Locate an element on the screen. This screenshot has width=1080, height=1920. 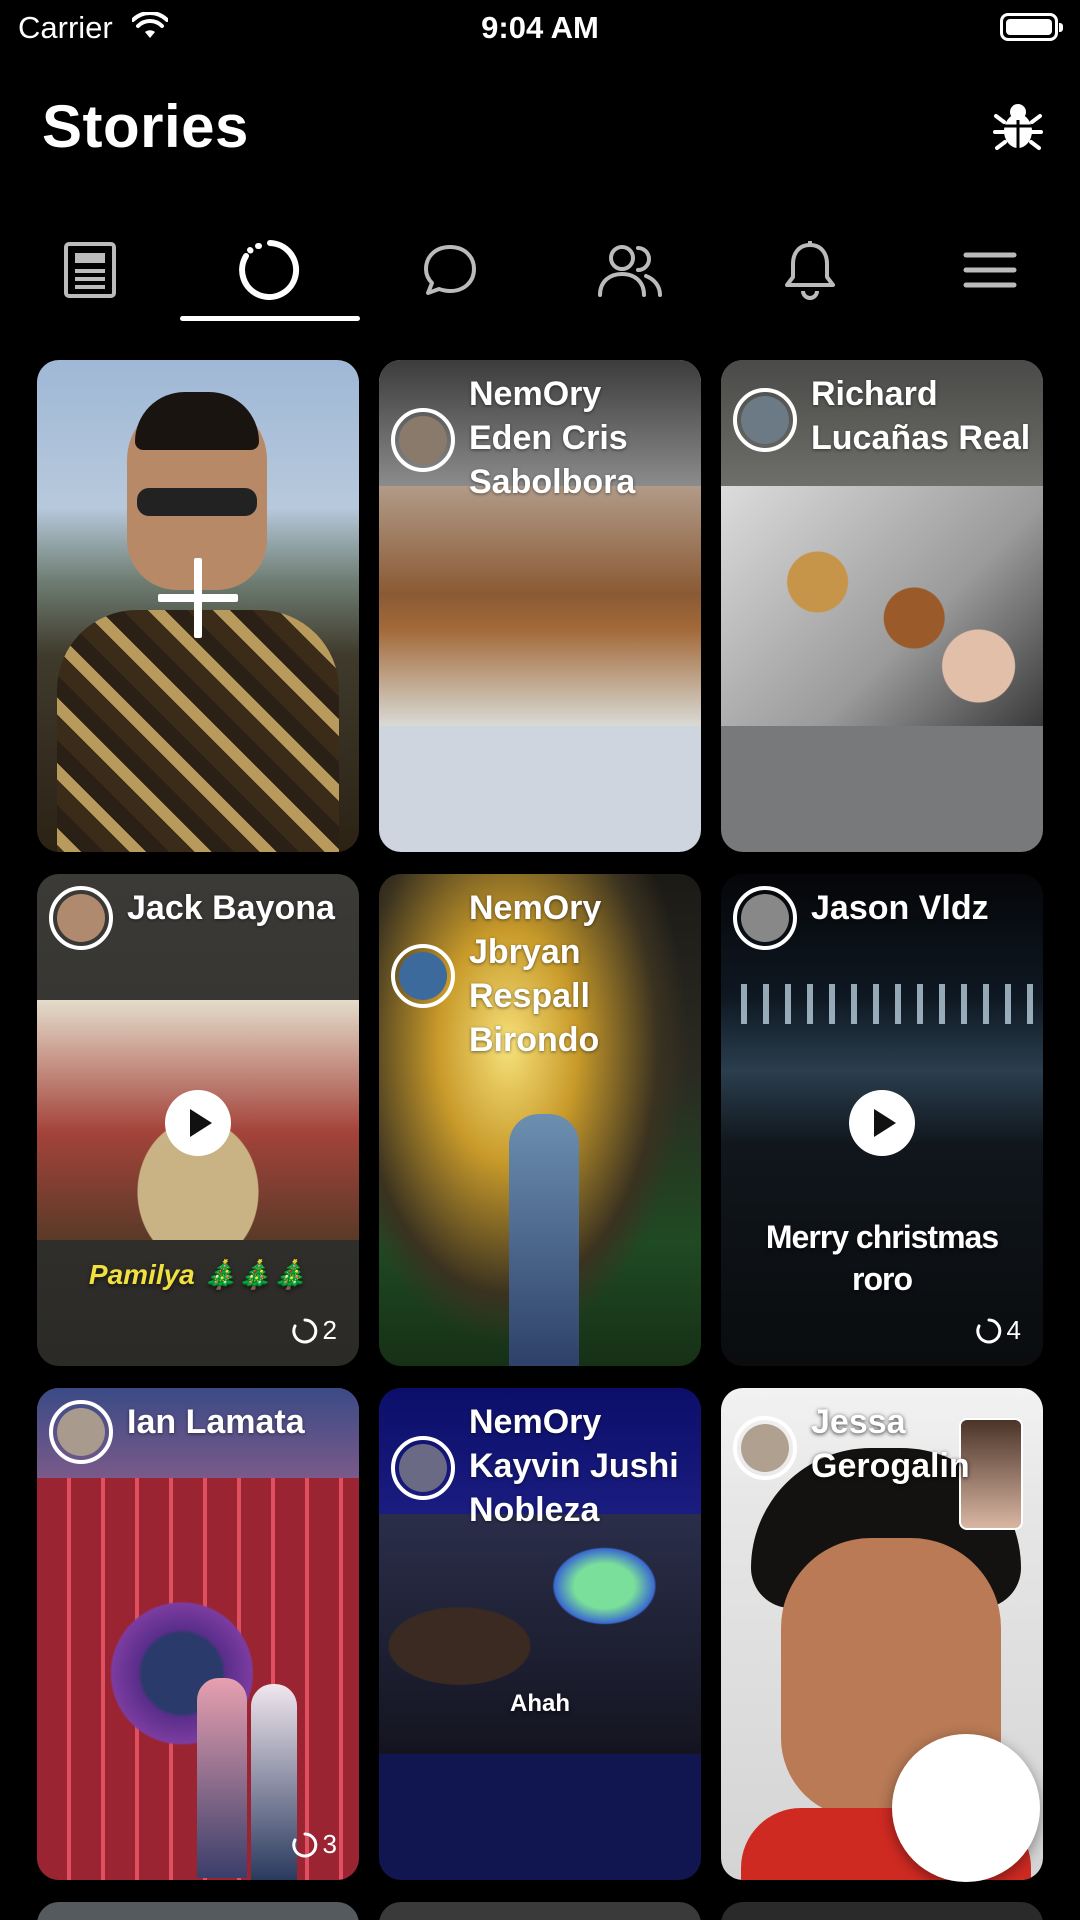
story-count-value: 2 is located at coordinates (329, 1330).